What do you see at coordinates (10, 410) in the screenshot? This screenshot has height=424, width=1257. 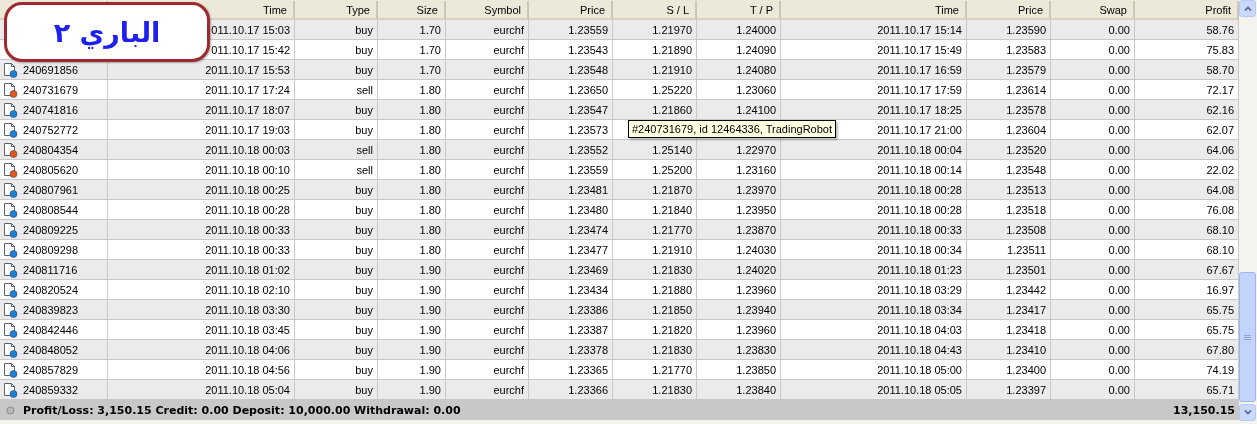 I see `status-dot-icon` at bounding box center [10, 410].